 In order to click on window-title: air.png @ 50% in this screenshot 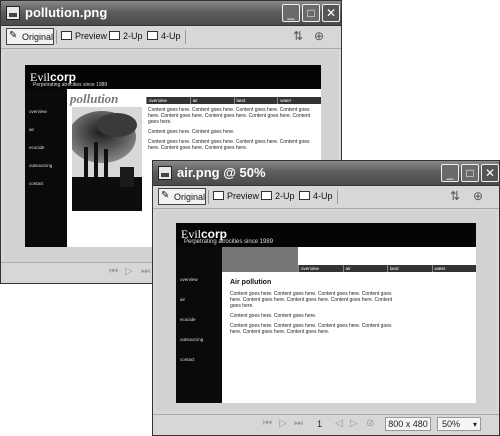, I will do `click(221, 172)`.